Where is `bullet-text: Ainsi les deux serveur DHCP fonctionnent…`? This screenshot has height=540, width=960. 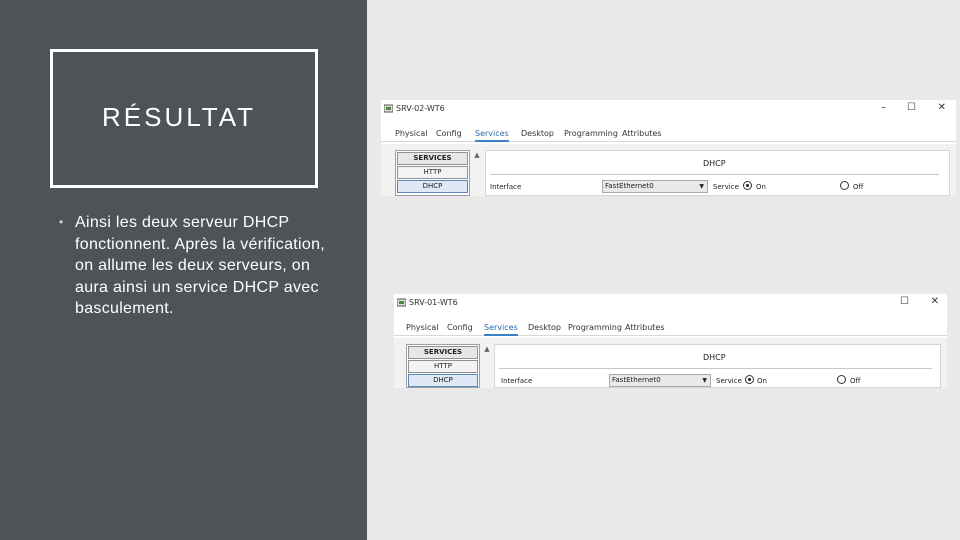 bullet-text: Ainsi les deux serveur DHCP fonctionnent… is located at coordinates (200, 265).